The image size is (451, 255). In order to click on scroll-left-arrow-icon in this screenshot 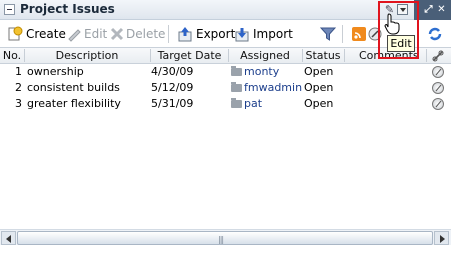, I will do `click(8, 238)`.